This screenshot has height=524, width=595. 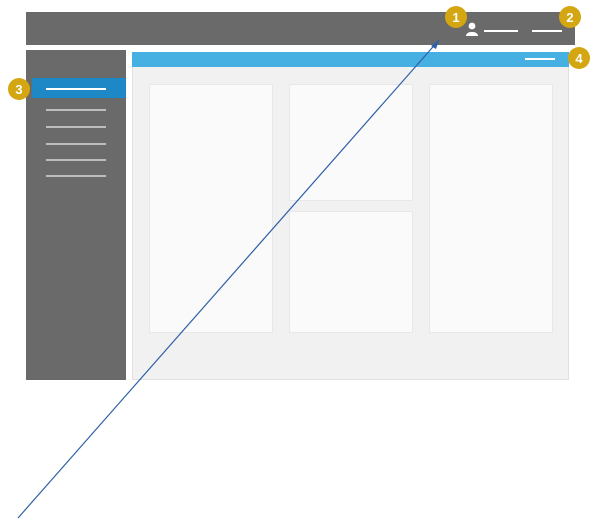 I want to click on callout-badge-4: 4, so click(x=579, y=58).